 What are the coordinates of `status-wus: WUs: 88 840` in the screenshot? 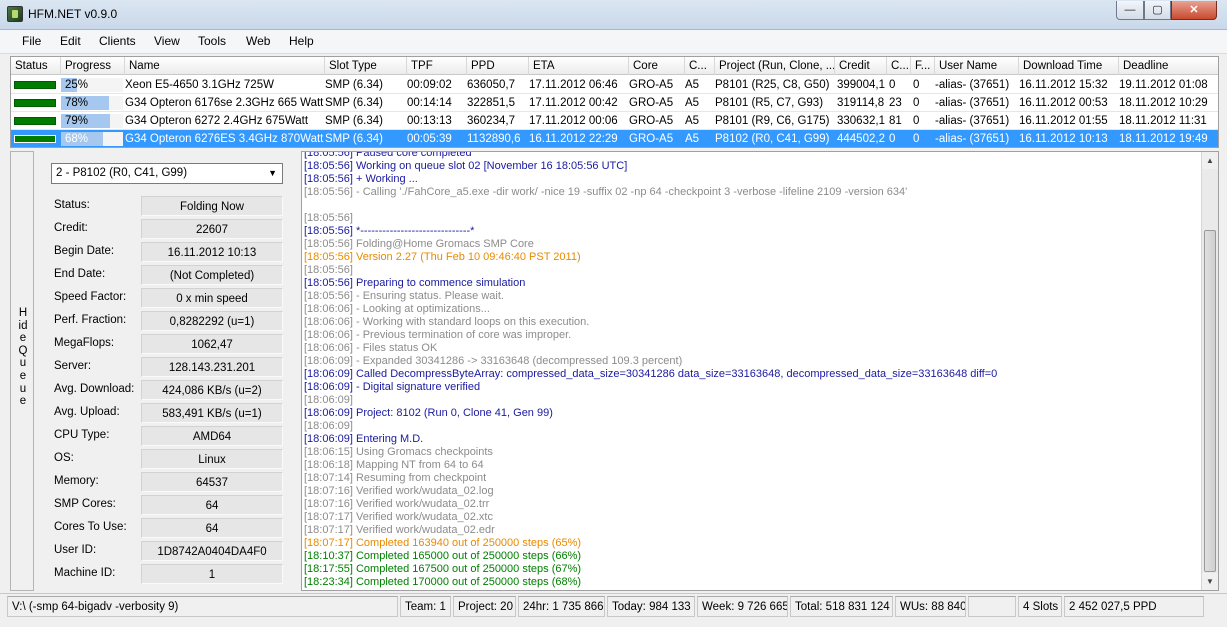 It's located at (930, 606).